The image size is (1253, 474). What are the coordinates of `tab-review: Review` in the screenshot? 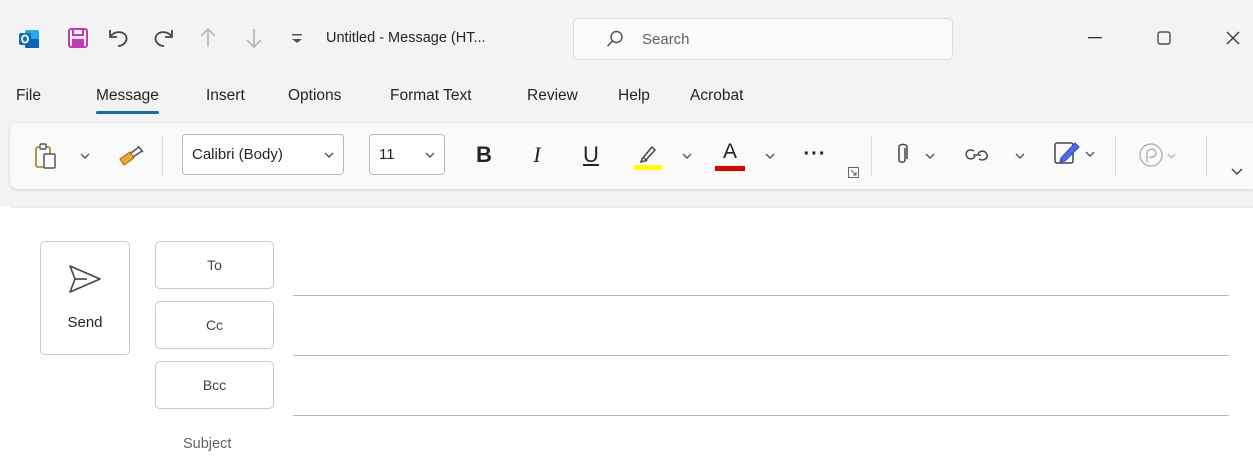 It's located at (552, 96).